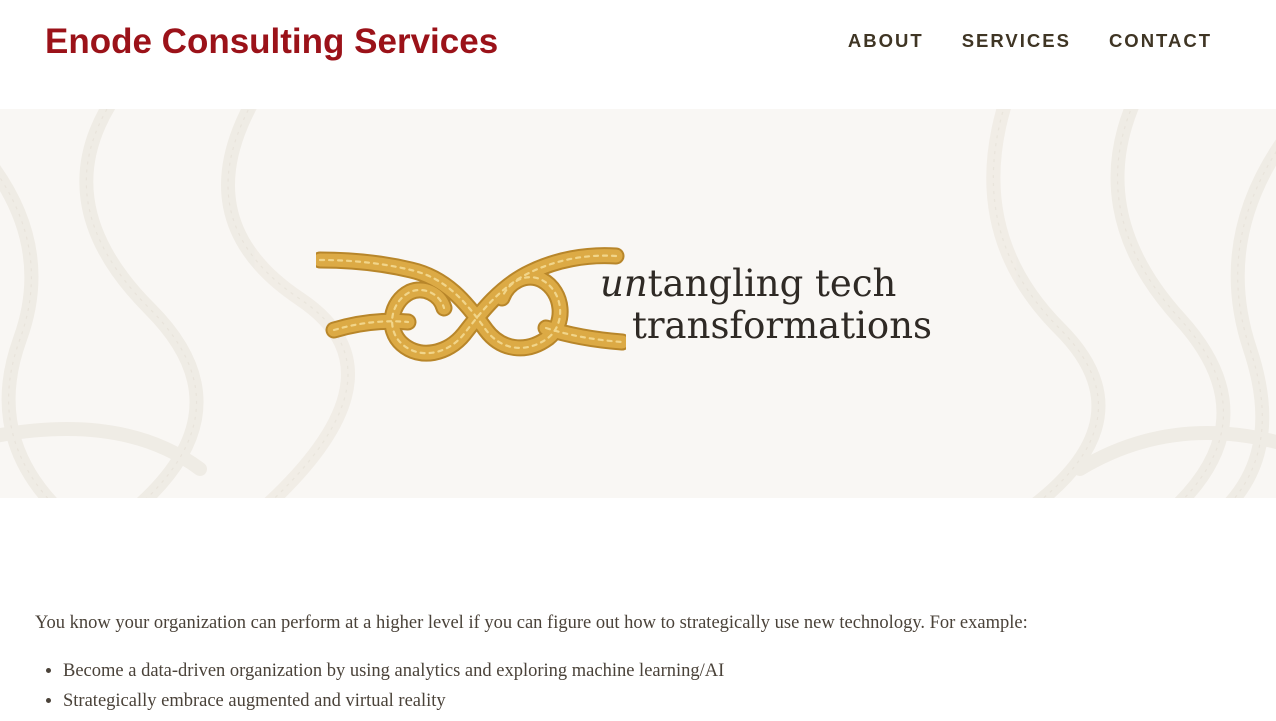  What do you see at coordinates (782, 325) in the screenshot?
I see `hero-tagline-line-2: transformations` at bounding box center [782, 325].